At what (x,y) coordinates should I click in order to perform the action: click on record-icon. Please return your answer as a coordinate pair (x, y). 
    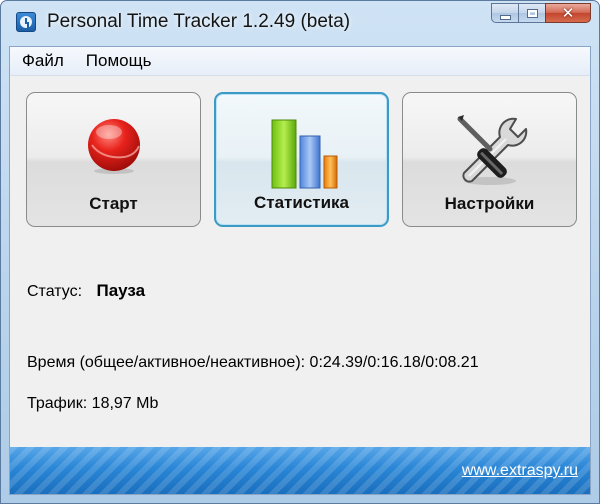
    Looking at the image, I should click on (113, 146).